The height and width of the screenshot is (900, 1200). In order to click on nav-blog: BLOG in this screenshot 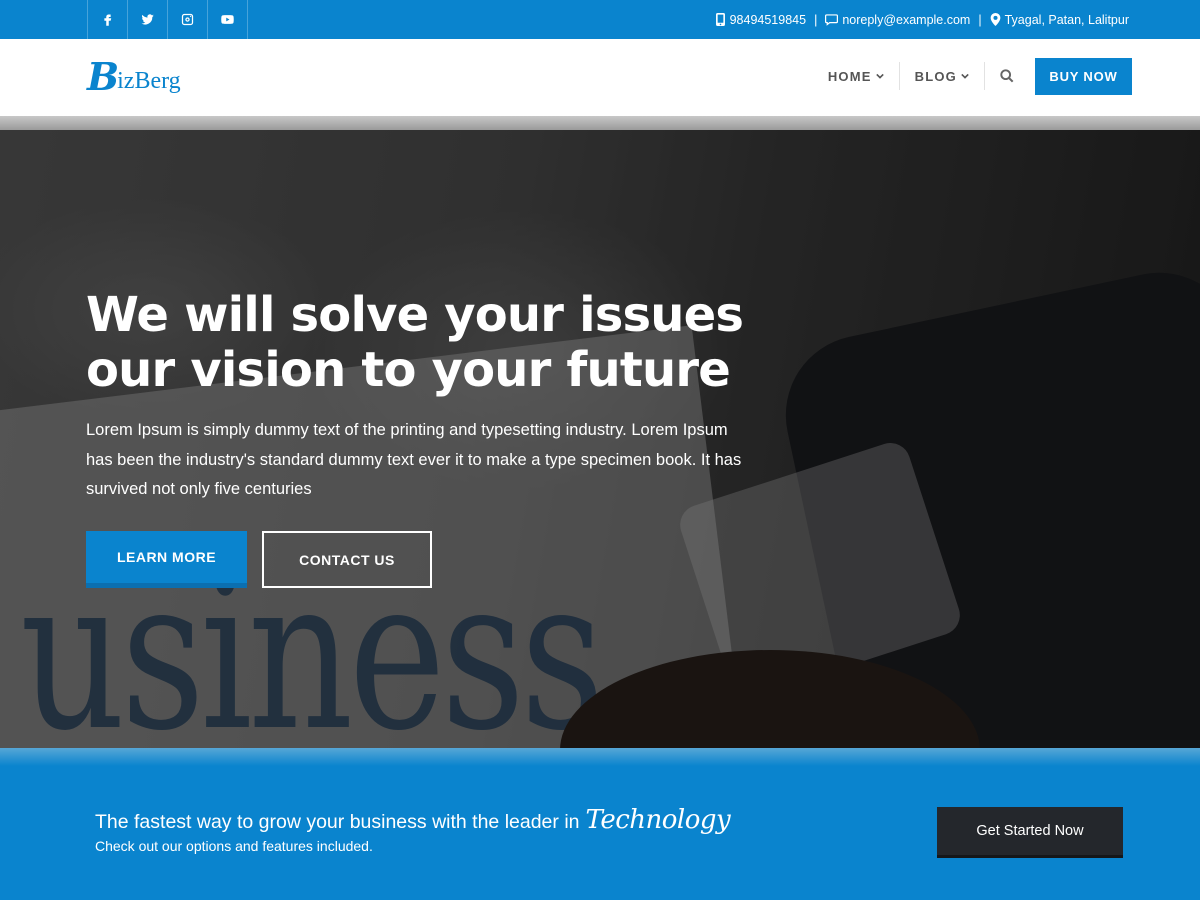, I will do `click(942, 76)`.